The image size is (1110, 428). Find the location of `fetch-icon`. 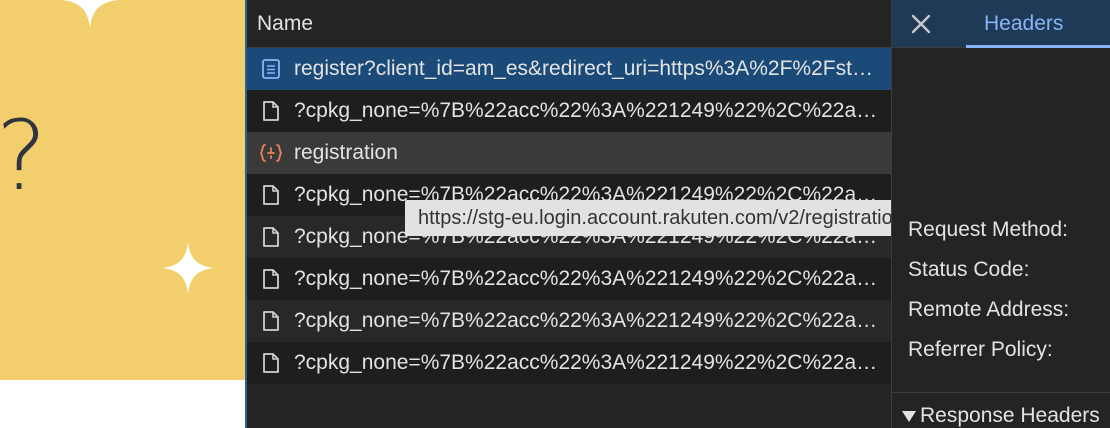

fetch-icon is located at coordinates (271, 153).